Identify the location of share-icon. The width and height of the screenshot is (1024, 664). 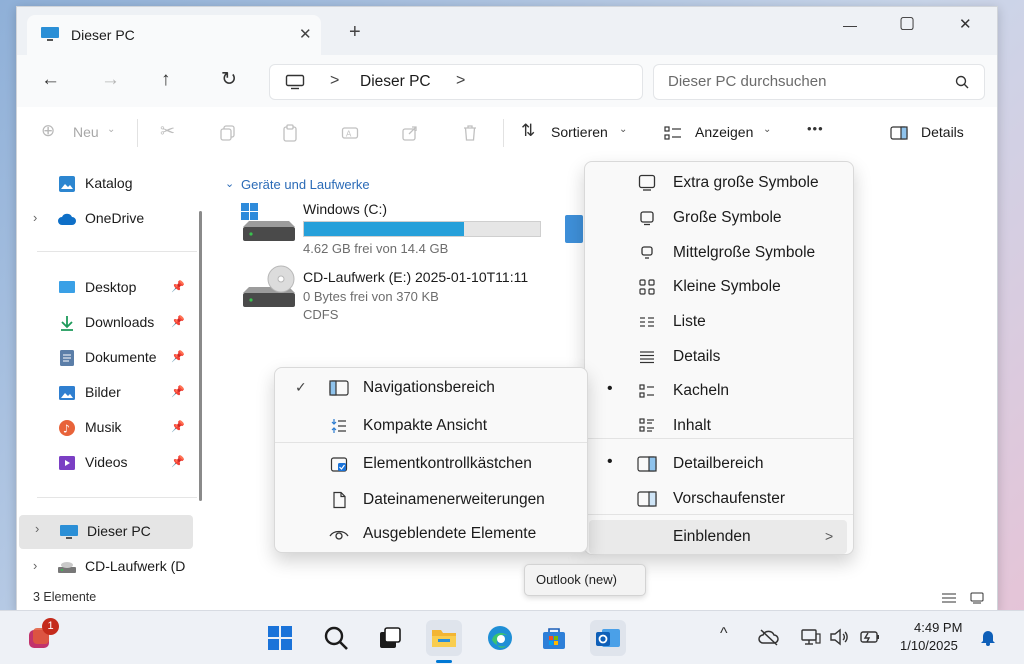
(410, 133).